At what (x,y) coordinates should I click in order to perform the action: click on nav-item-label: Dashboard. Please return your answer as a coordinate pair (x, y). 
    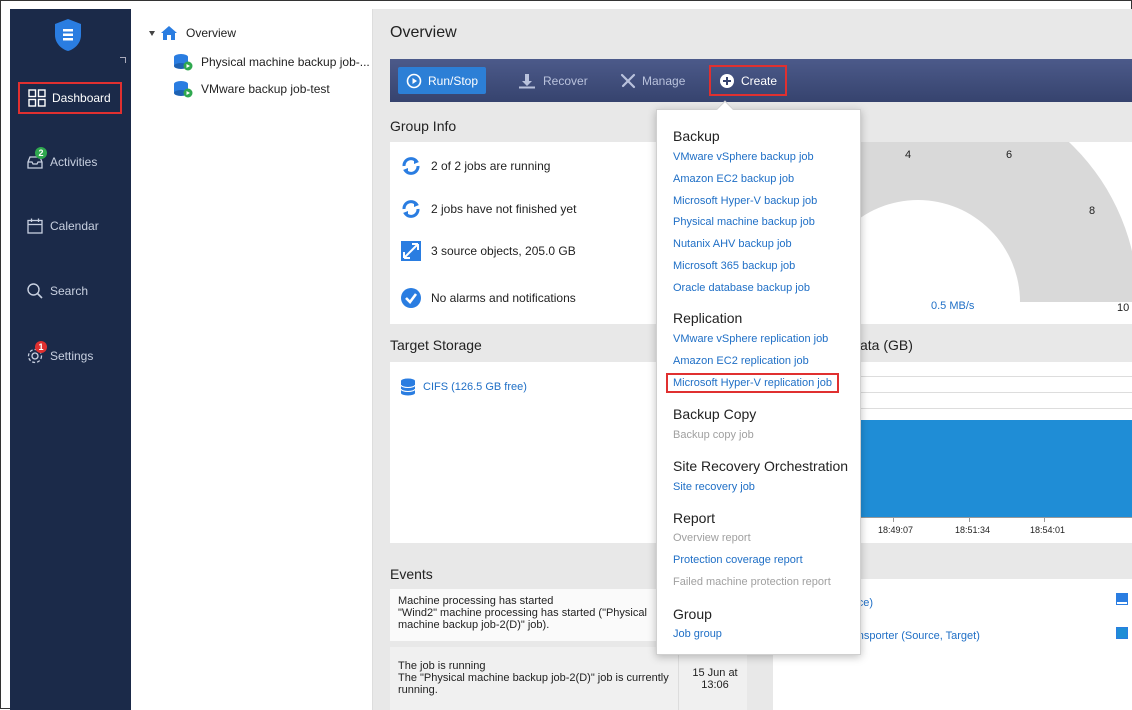
    Looking at the image, I should click on (81, 98).